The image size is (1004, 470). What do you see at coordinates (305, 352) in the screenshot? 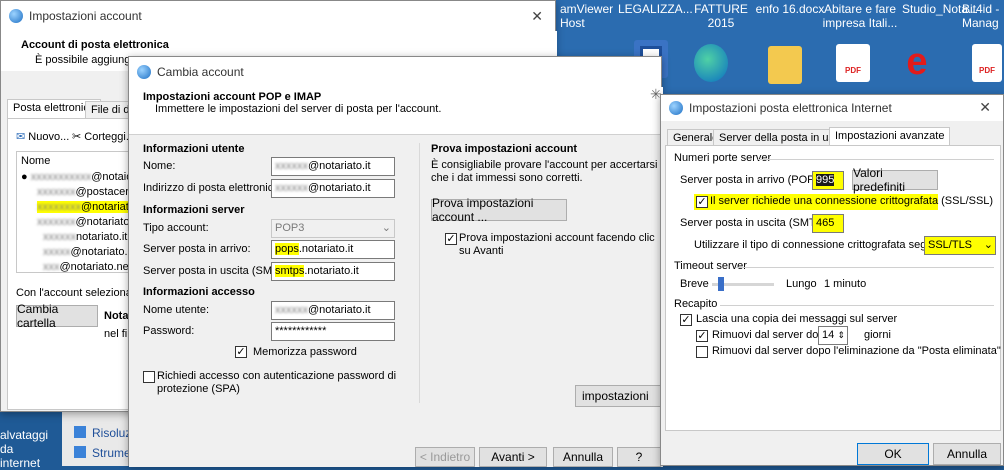
I see `remember-password-label: Memorizza password` at bounding box center [305, 352].